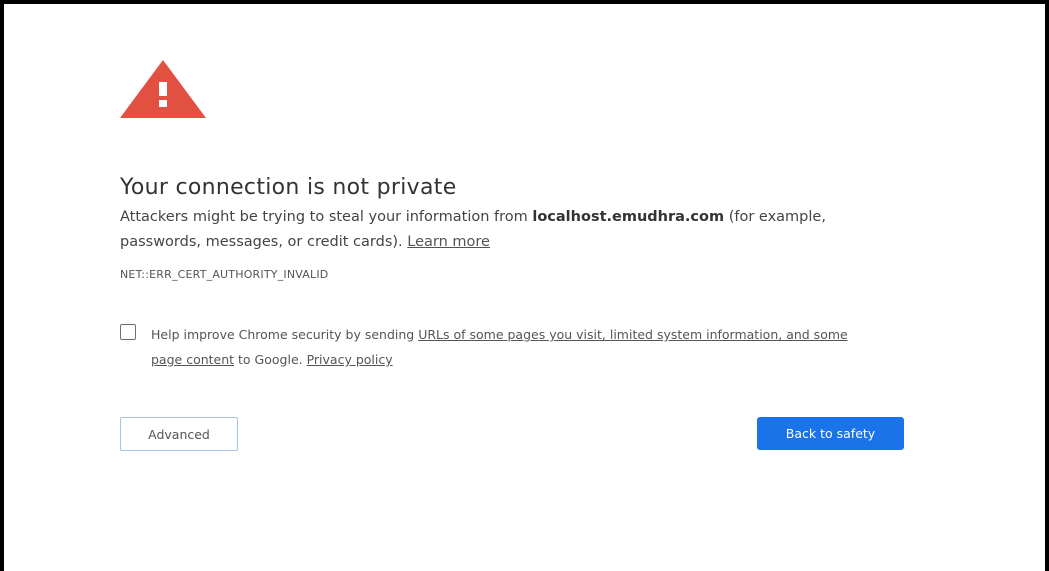 This screenshot has height=571, width=1049. Describe the element at coordinates (163, 95) in the screenshot. I see `exclamation-mark` at that location.